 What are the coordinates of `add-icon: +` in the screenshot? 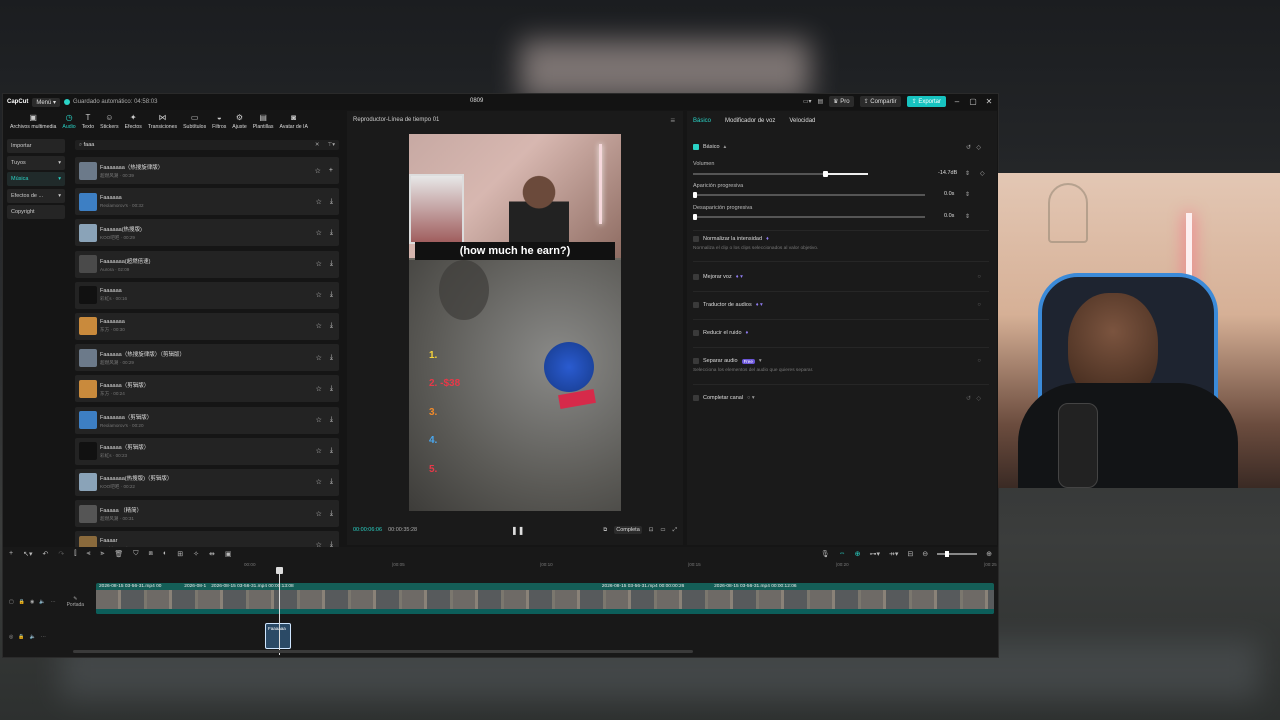 It's located at (11, 553).